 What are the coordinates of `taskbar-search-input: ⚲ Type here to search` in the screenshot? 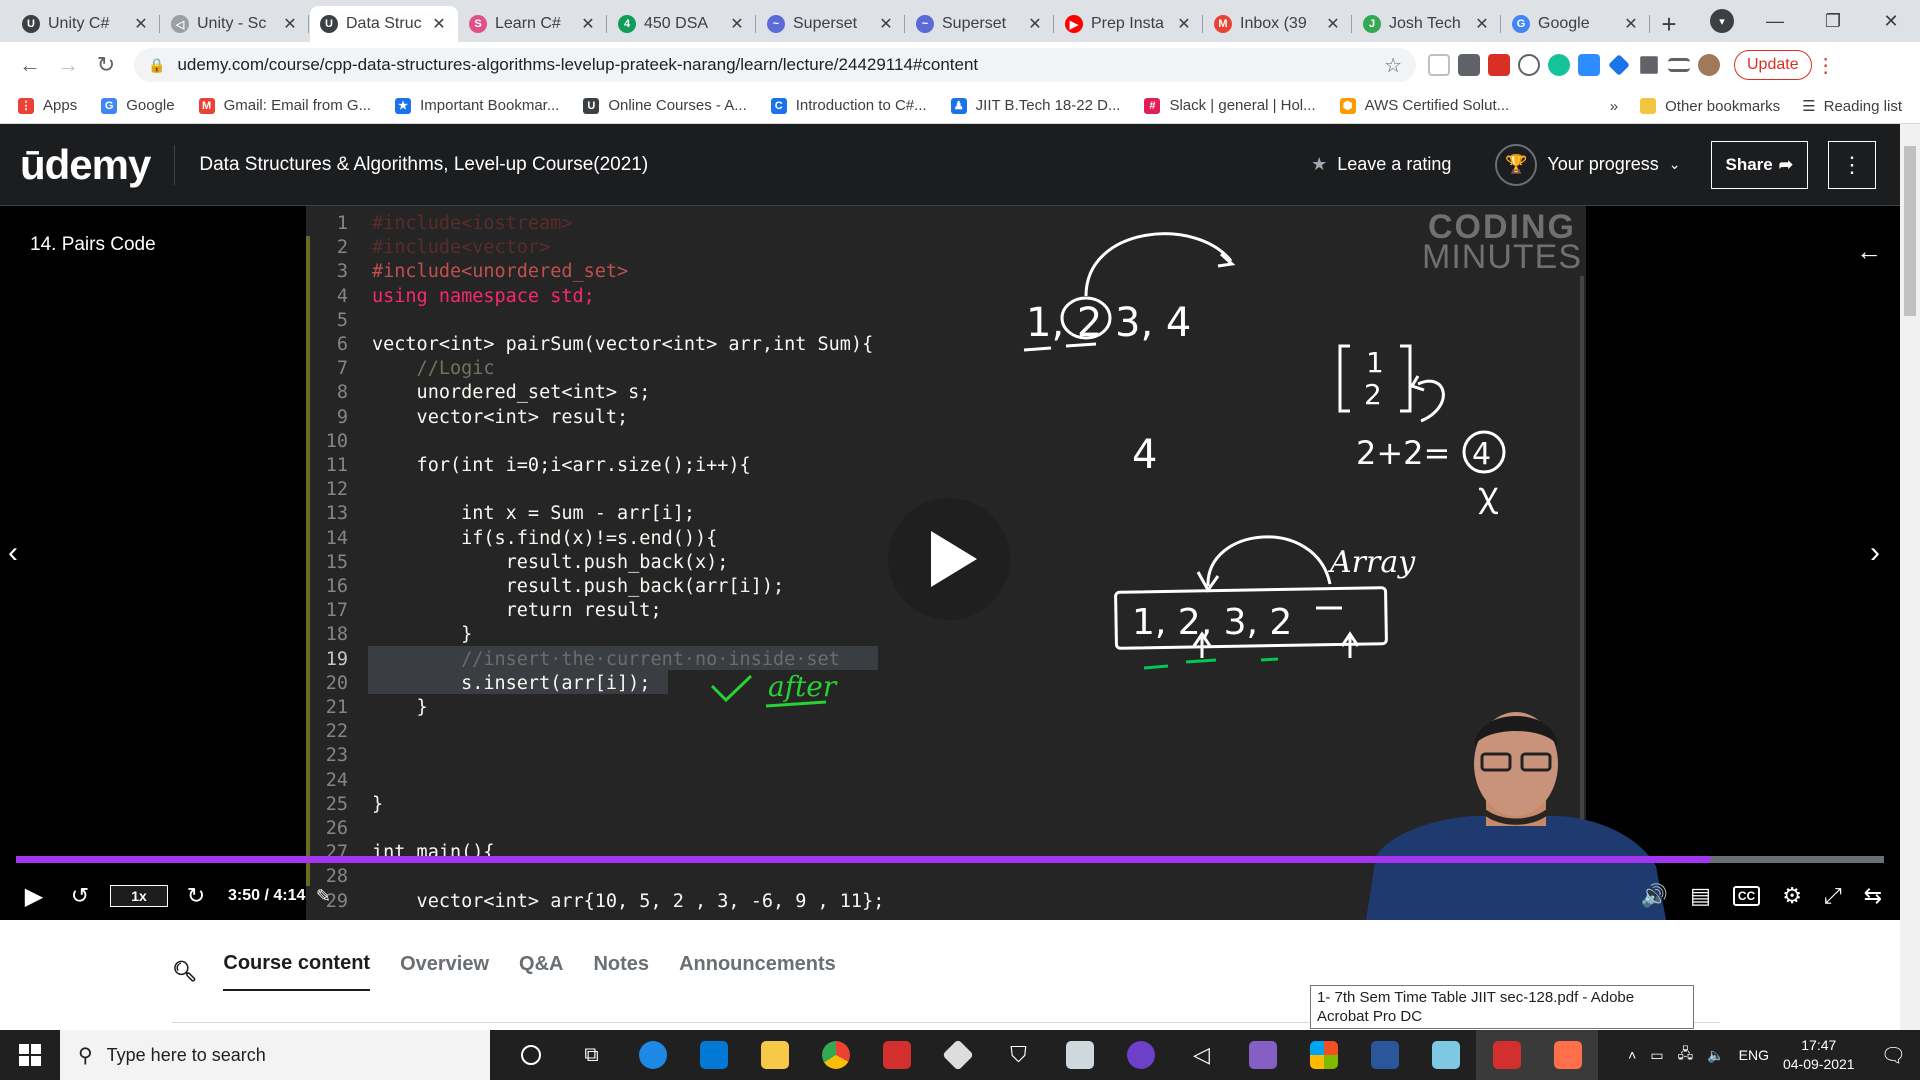 It's located at (275, 1055).